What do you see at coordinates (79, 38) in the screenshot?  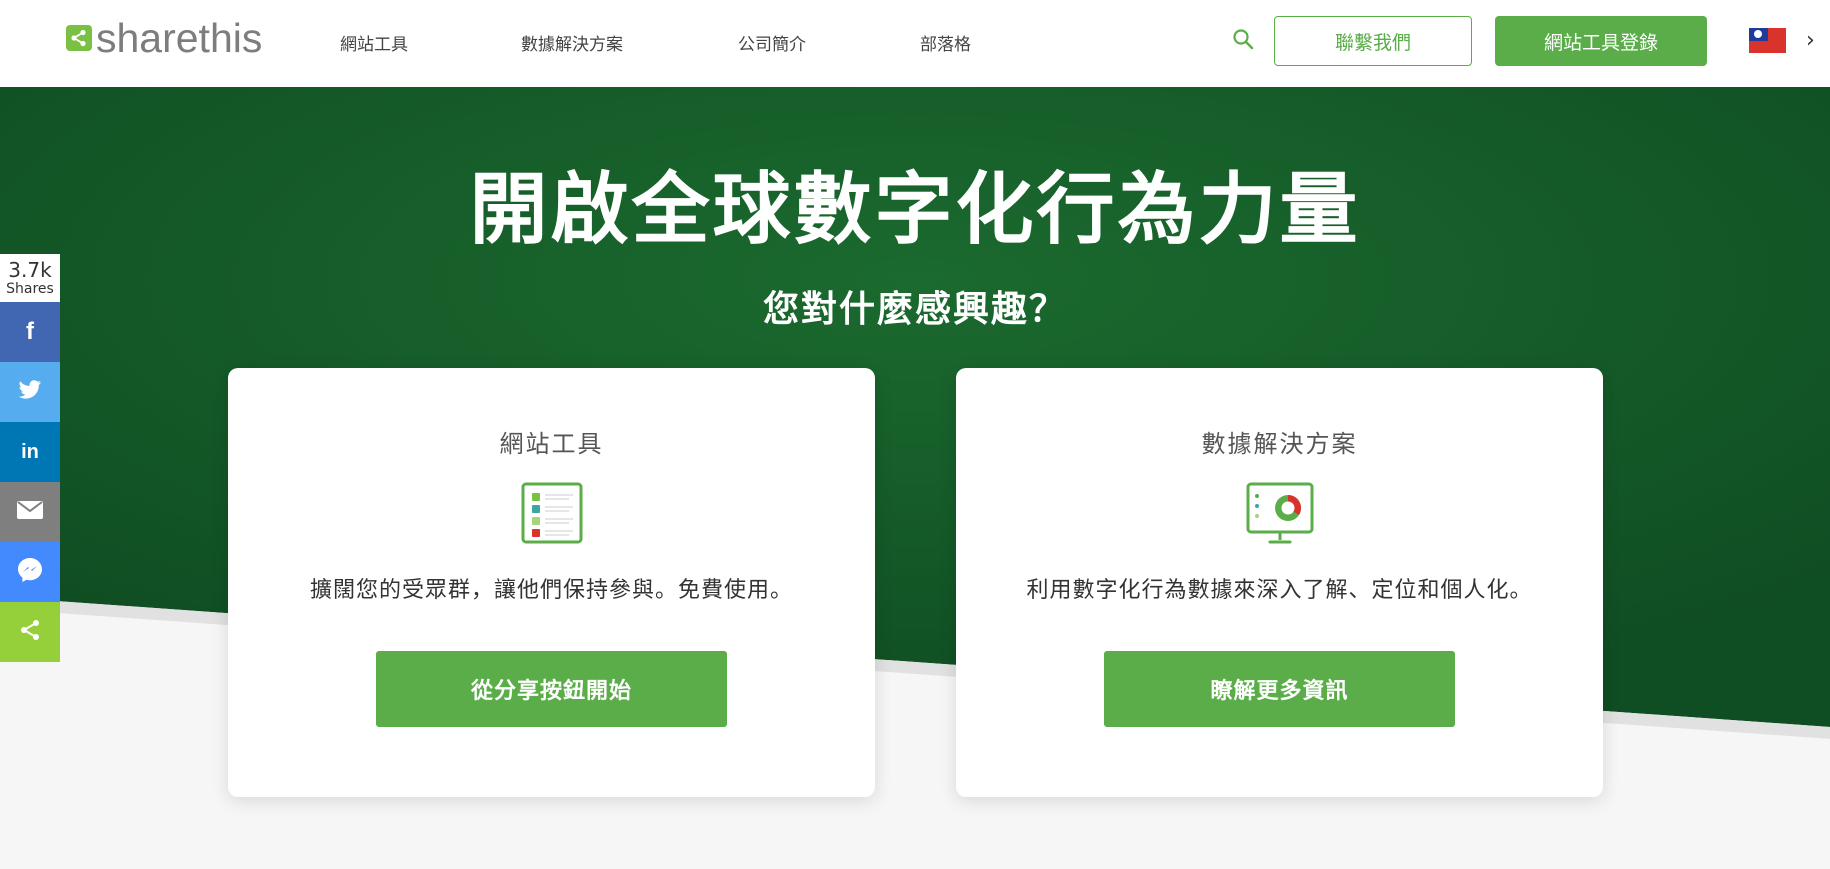 I see `share-logo-icon` at bounding box center [79, 38].